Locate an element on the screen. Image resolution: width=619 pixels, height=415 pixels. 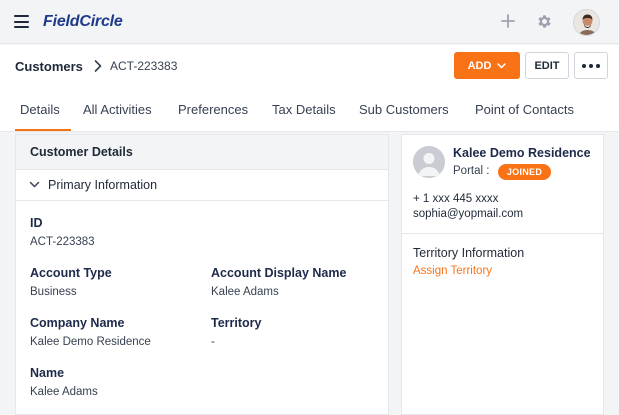
add-button: ADD is located at coordinates (487, 65).